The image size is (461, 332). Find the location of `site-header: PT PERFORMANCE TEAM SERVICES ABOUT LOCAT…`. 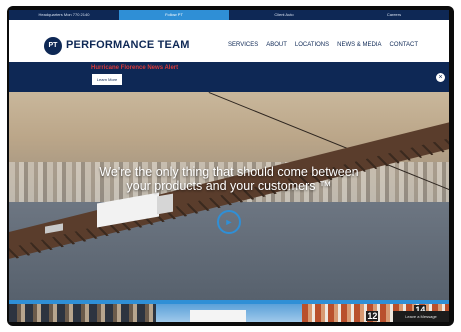

site-header: PT PERFORMANCE TEAM SERVICES ABOUT LOCAT… is located at coordinates (229, 41).